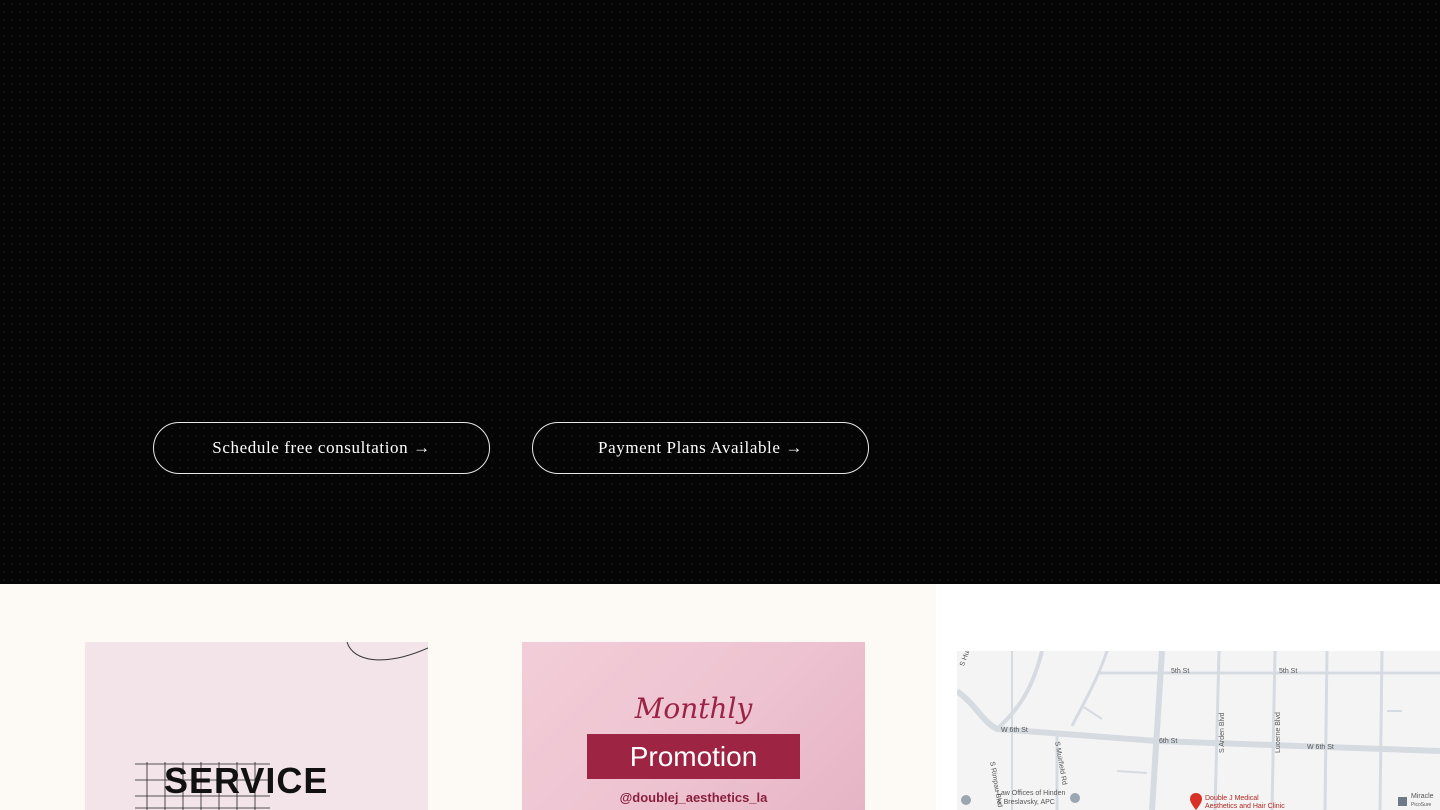 The image size is (1440, 810). What do you see at coordinates (1422, 796) in the screenshot?
I see `place-label: Miracle` at bounding box center [1422, 796].